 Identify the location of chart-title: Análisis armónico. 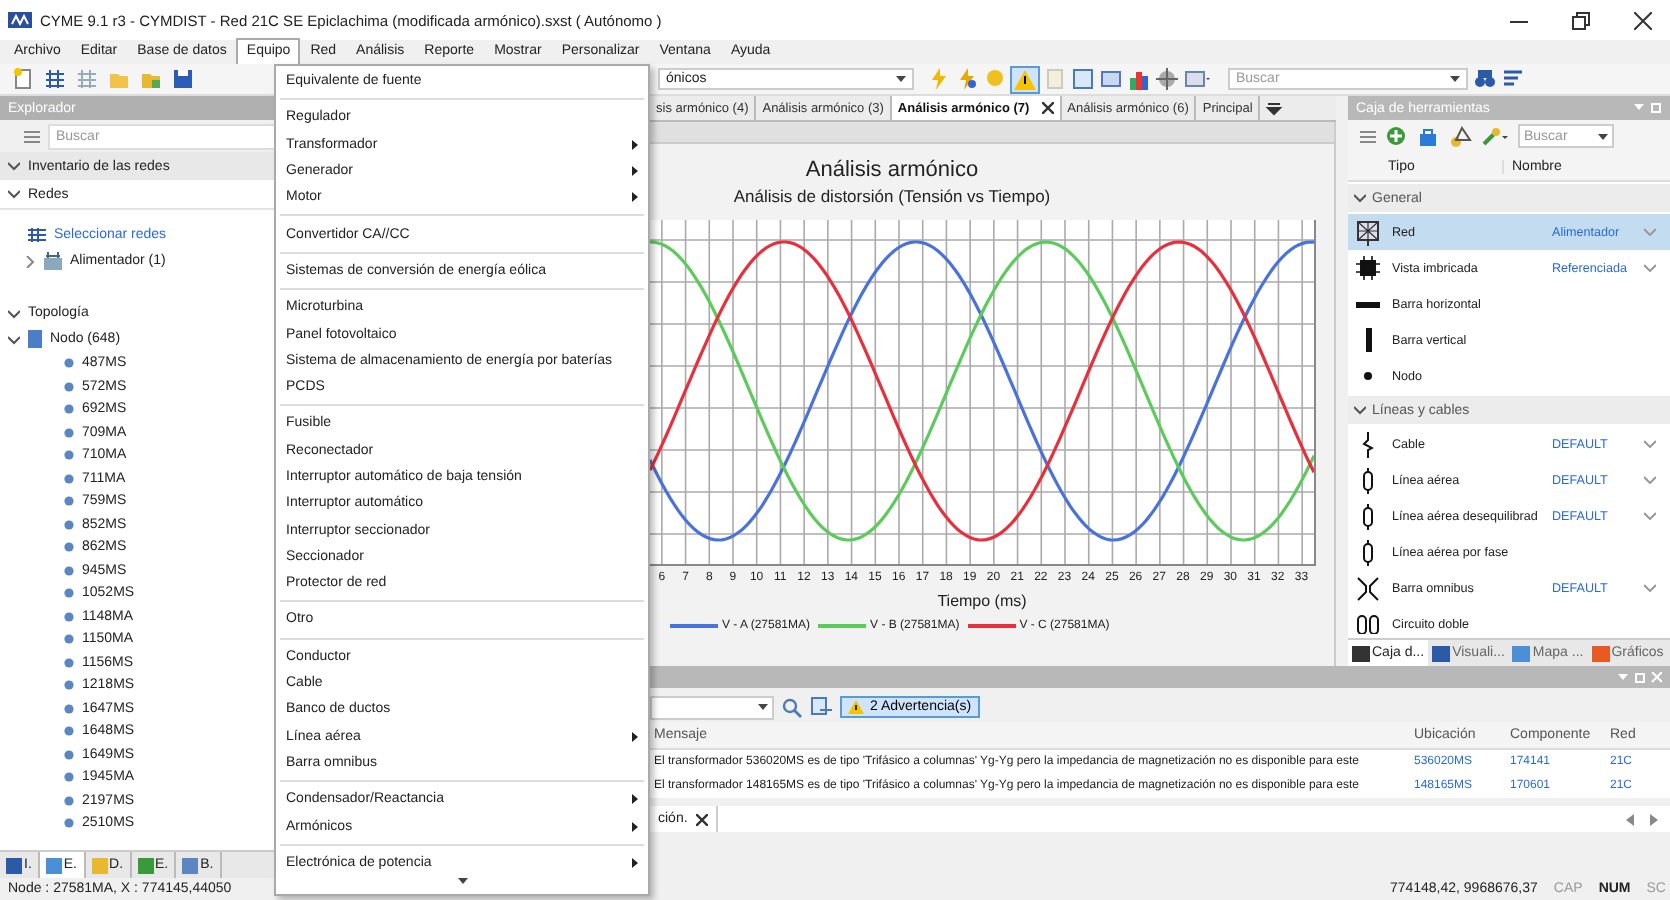
(892, 170).